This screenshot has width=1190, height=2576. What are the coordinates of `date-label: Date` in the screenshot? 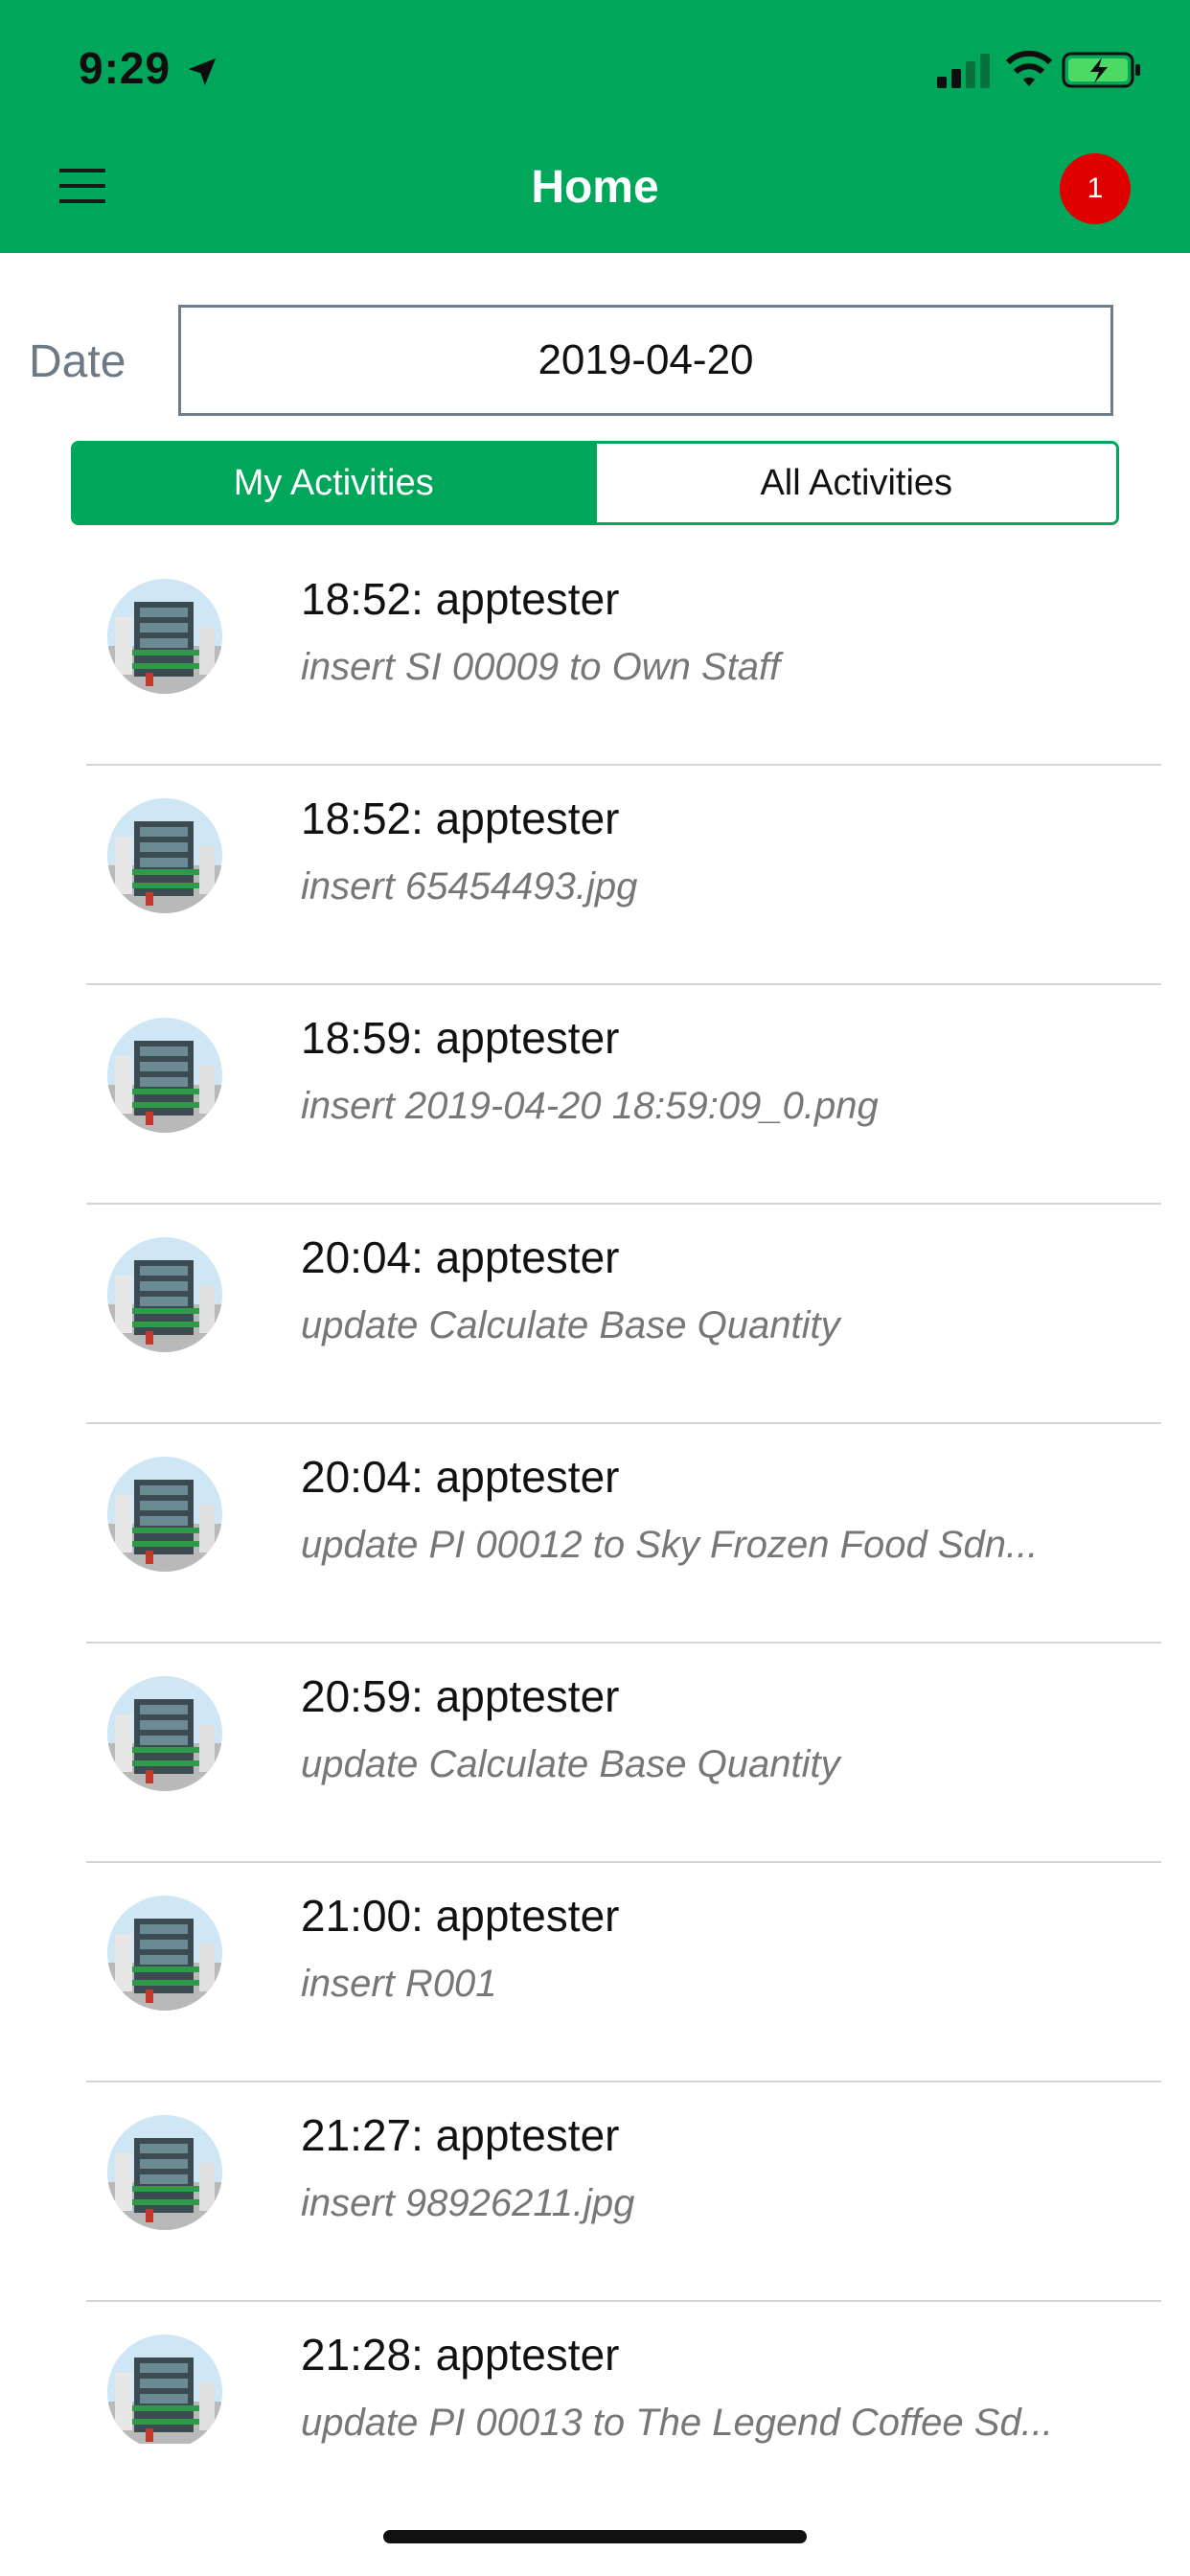 It's located at (78, 361).